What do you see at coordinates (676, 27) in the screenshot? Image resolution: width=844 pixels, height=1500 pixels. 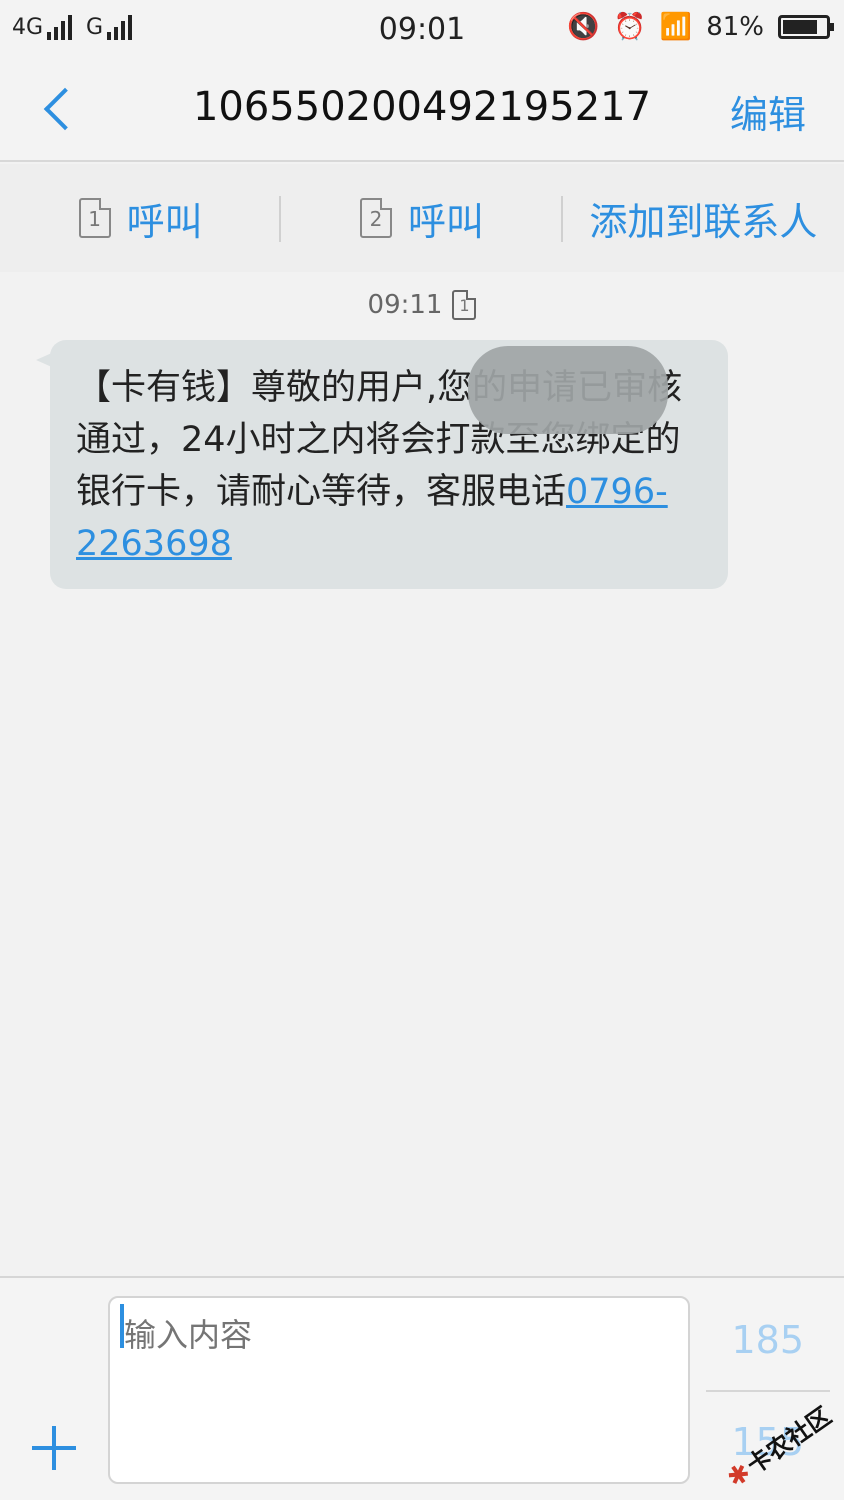 I see `wifi-icon: 📶` at bounding box center [676, 27].